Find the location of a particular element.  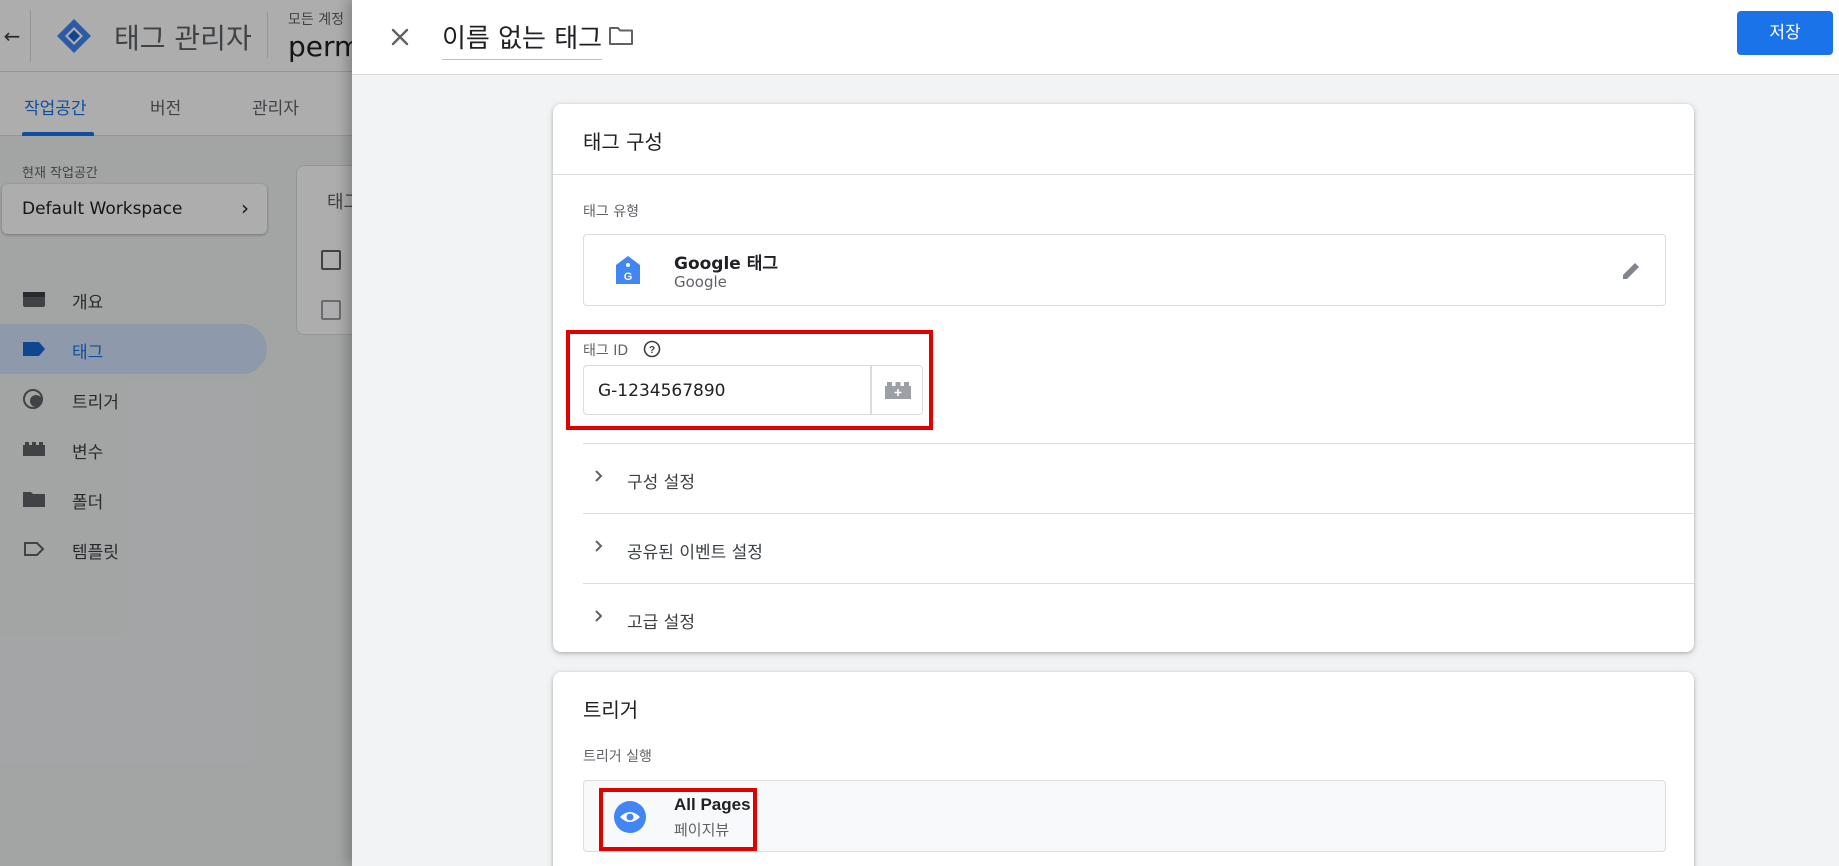

section-shared-event-settings: 공유된 이벤트 설정 is located at coordinates (1138, 548).